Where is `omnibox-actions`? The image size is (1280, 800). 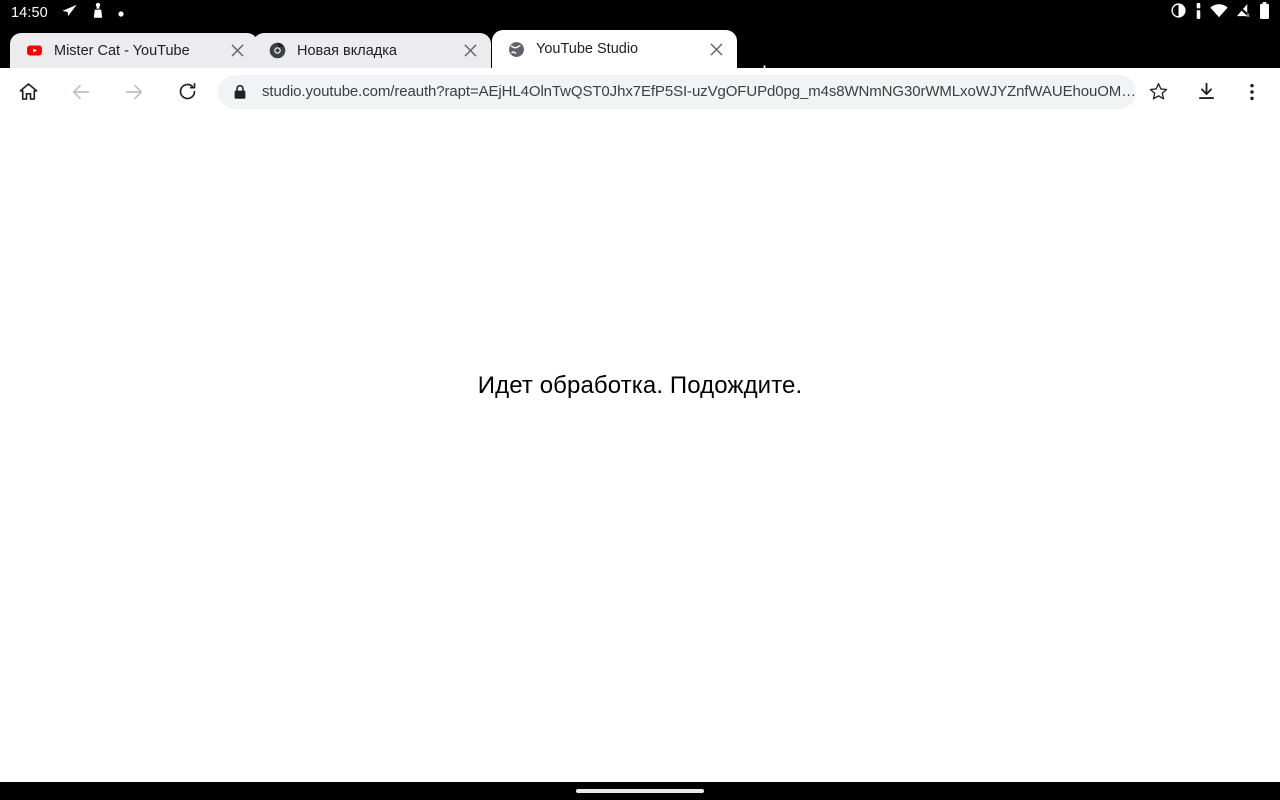 omnibox-actions is located at coordinates (1208, 92).